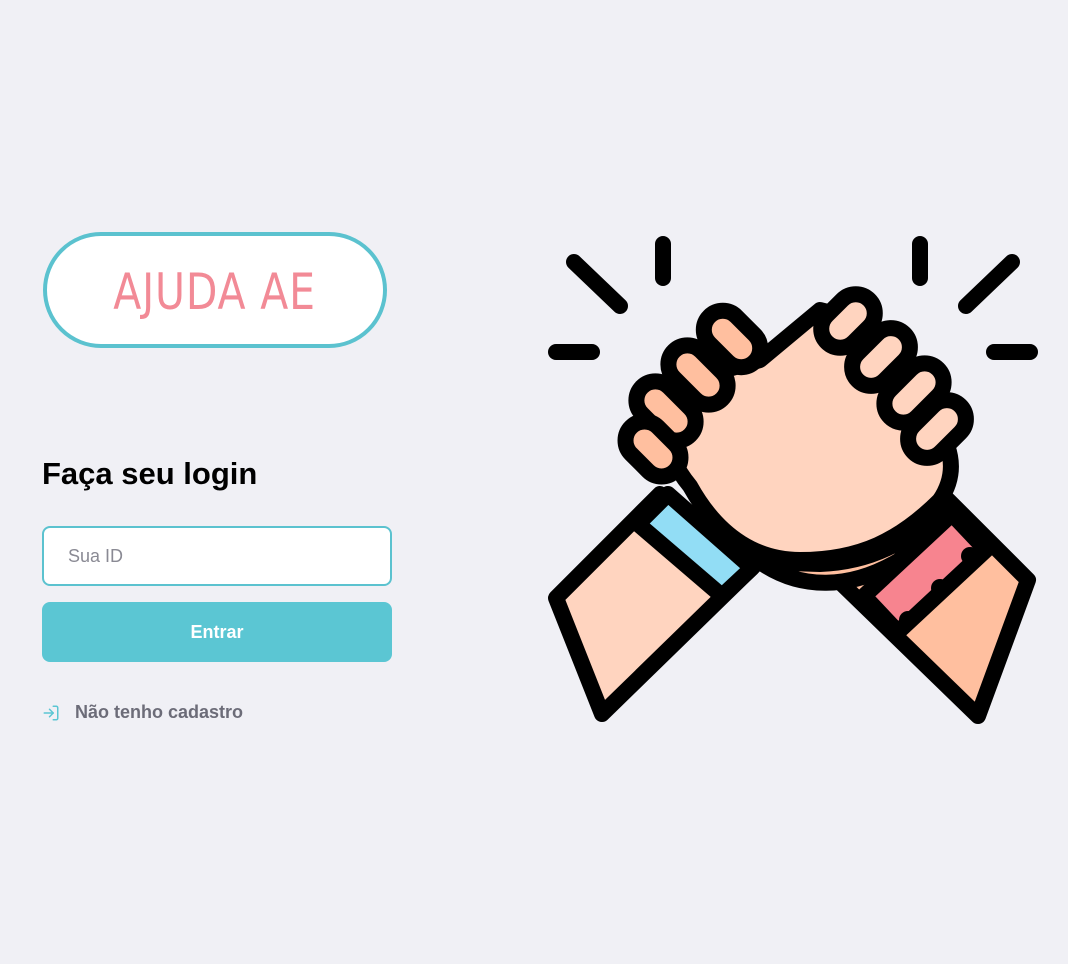 The width and height of the screenshot is (1068, 964). I want to click on page-title: Faça seu login, so click(150, 473).